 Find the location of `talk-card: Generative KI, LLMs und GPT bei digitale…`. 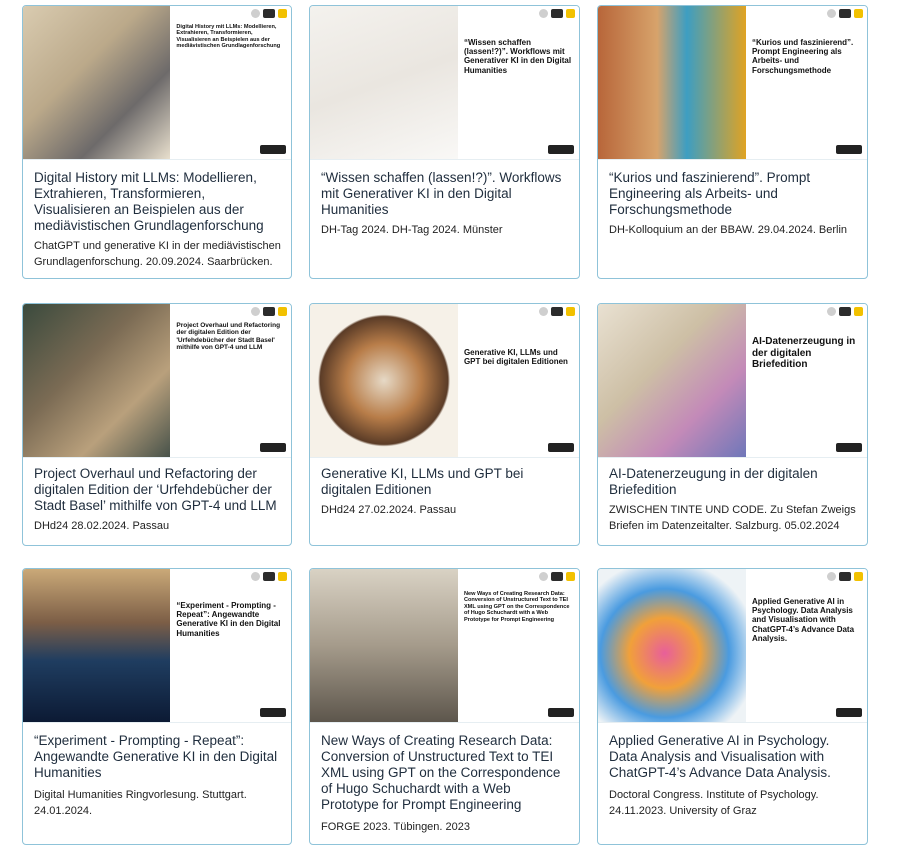

talk-card: Generative KI, LLMs und GPT bei digitale… is located at coordinates (444, 424).